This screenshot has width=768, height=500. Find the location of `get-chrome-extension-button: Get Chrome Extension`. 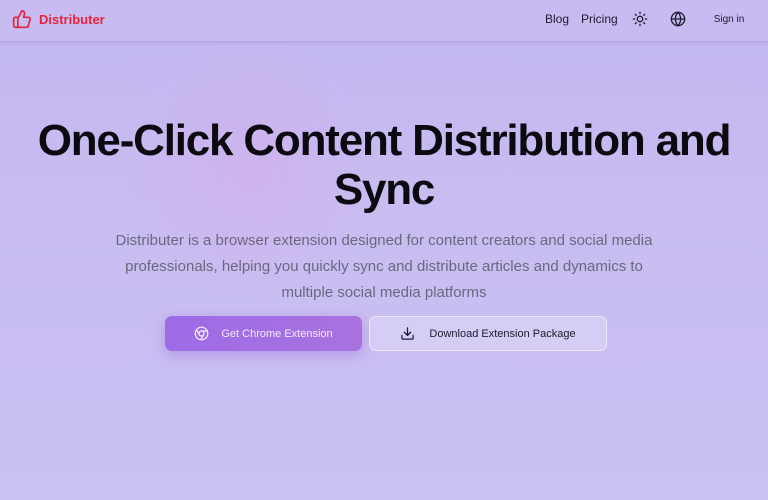

get-chrome-extension-button: Get Chrome Extension is located at coordinates (263, 333).